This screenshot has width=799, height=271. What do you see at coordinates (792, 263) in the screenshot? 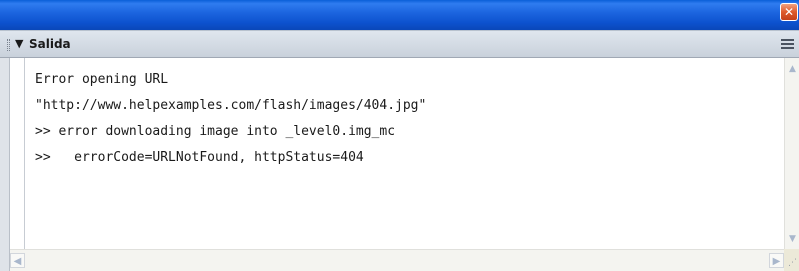
I see `resize-grip-icon: ⋰` at bounding box center [792, 263].